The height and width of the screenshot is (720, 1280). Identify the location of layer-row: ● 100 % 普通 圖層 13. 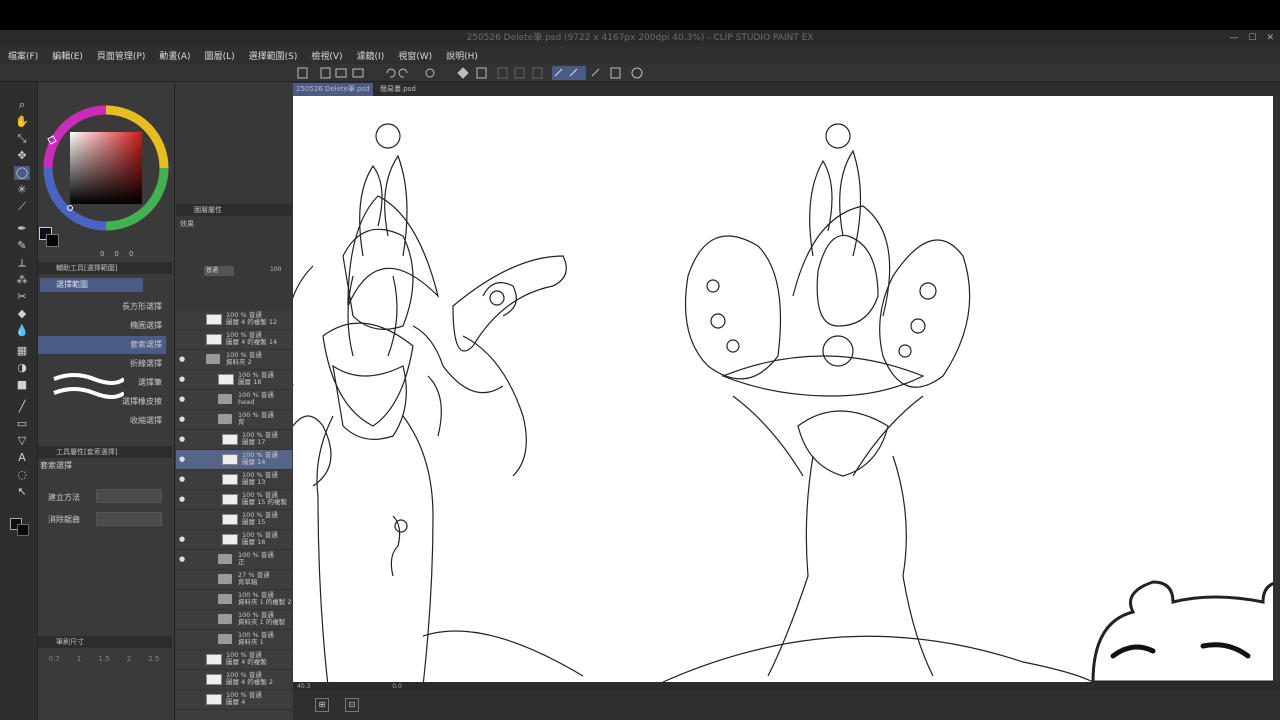
(234, 480).